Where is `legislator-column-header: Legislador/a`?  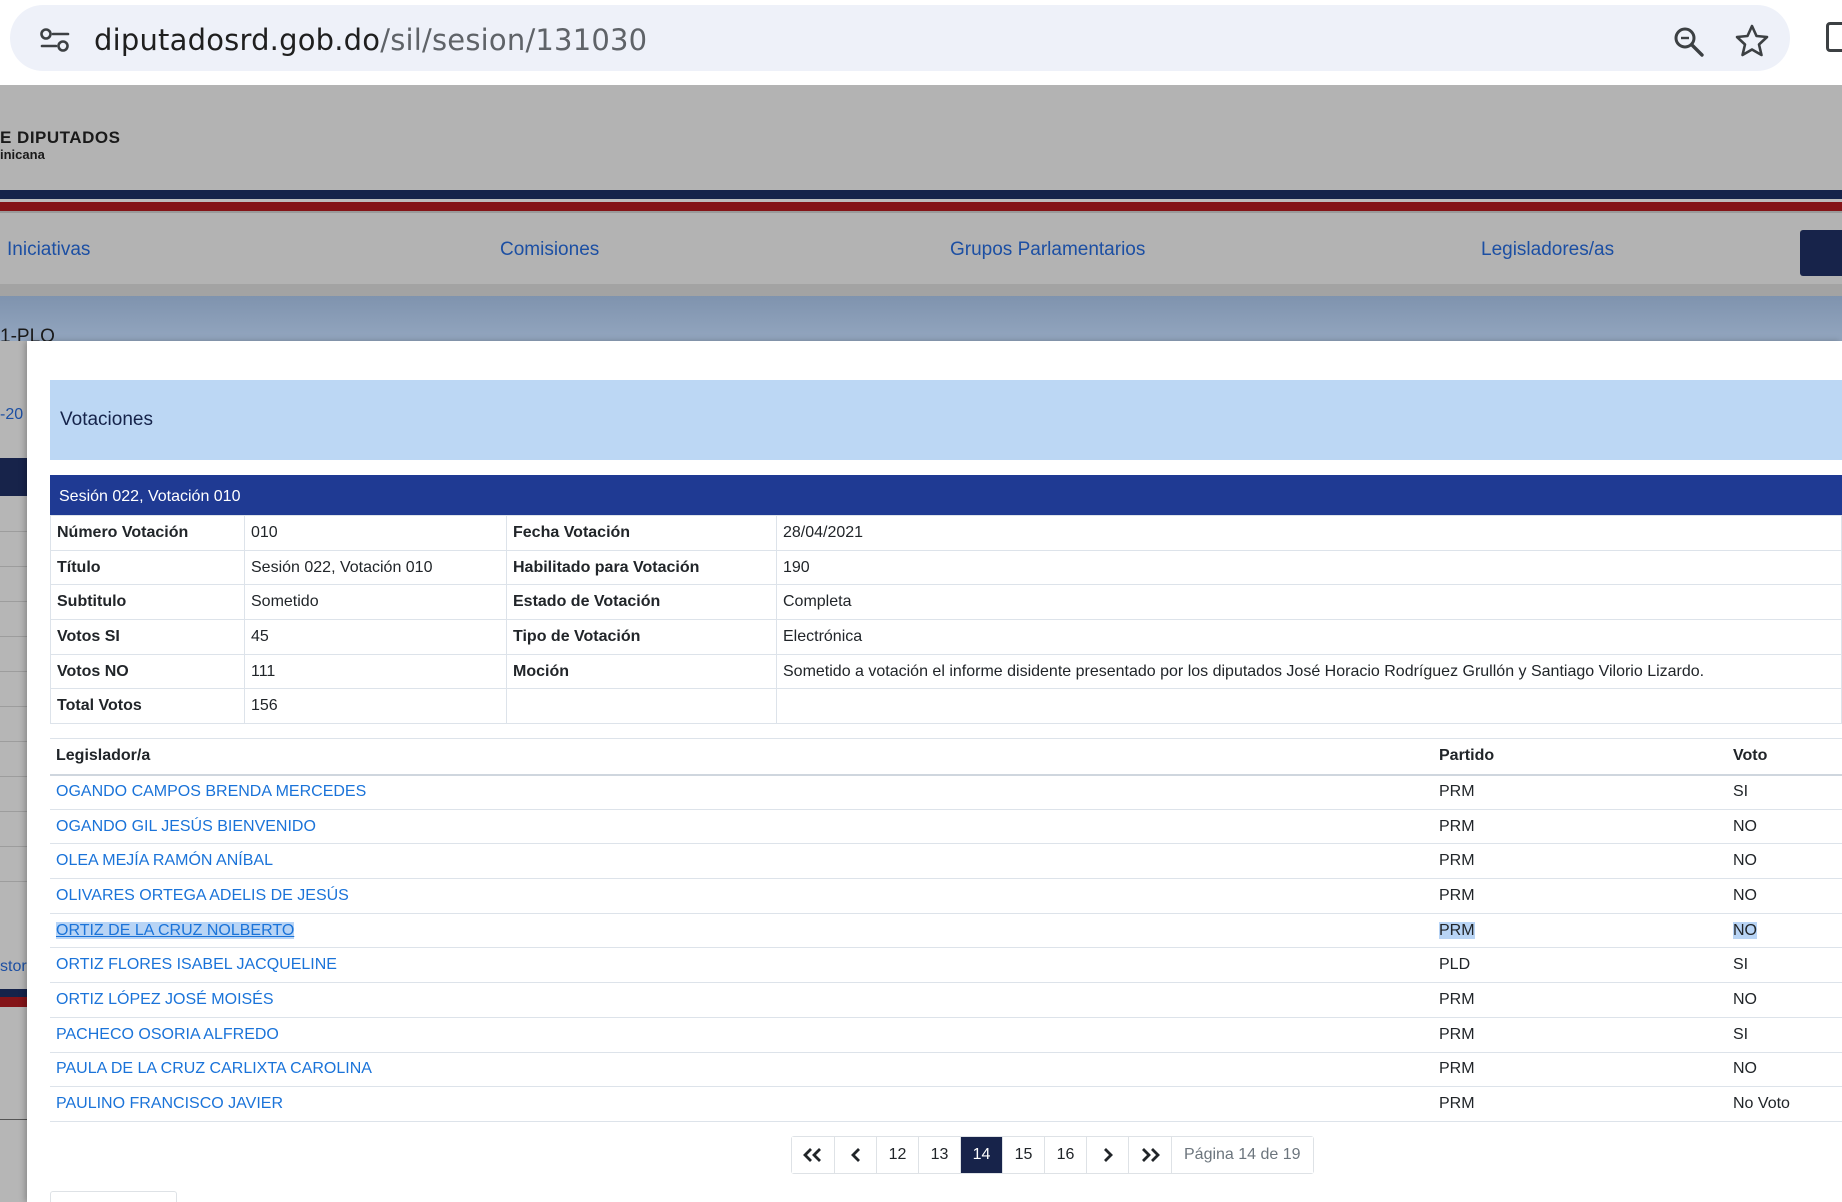 legislator-column-header: Legislador/a is located at coordinates (741, 757).